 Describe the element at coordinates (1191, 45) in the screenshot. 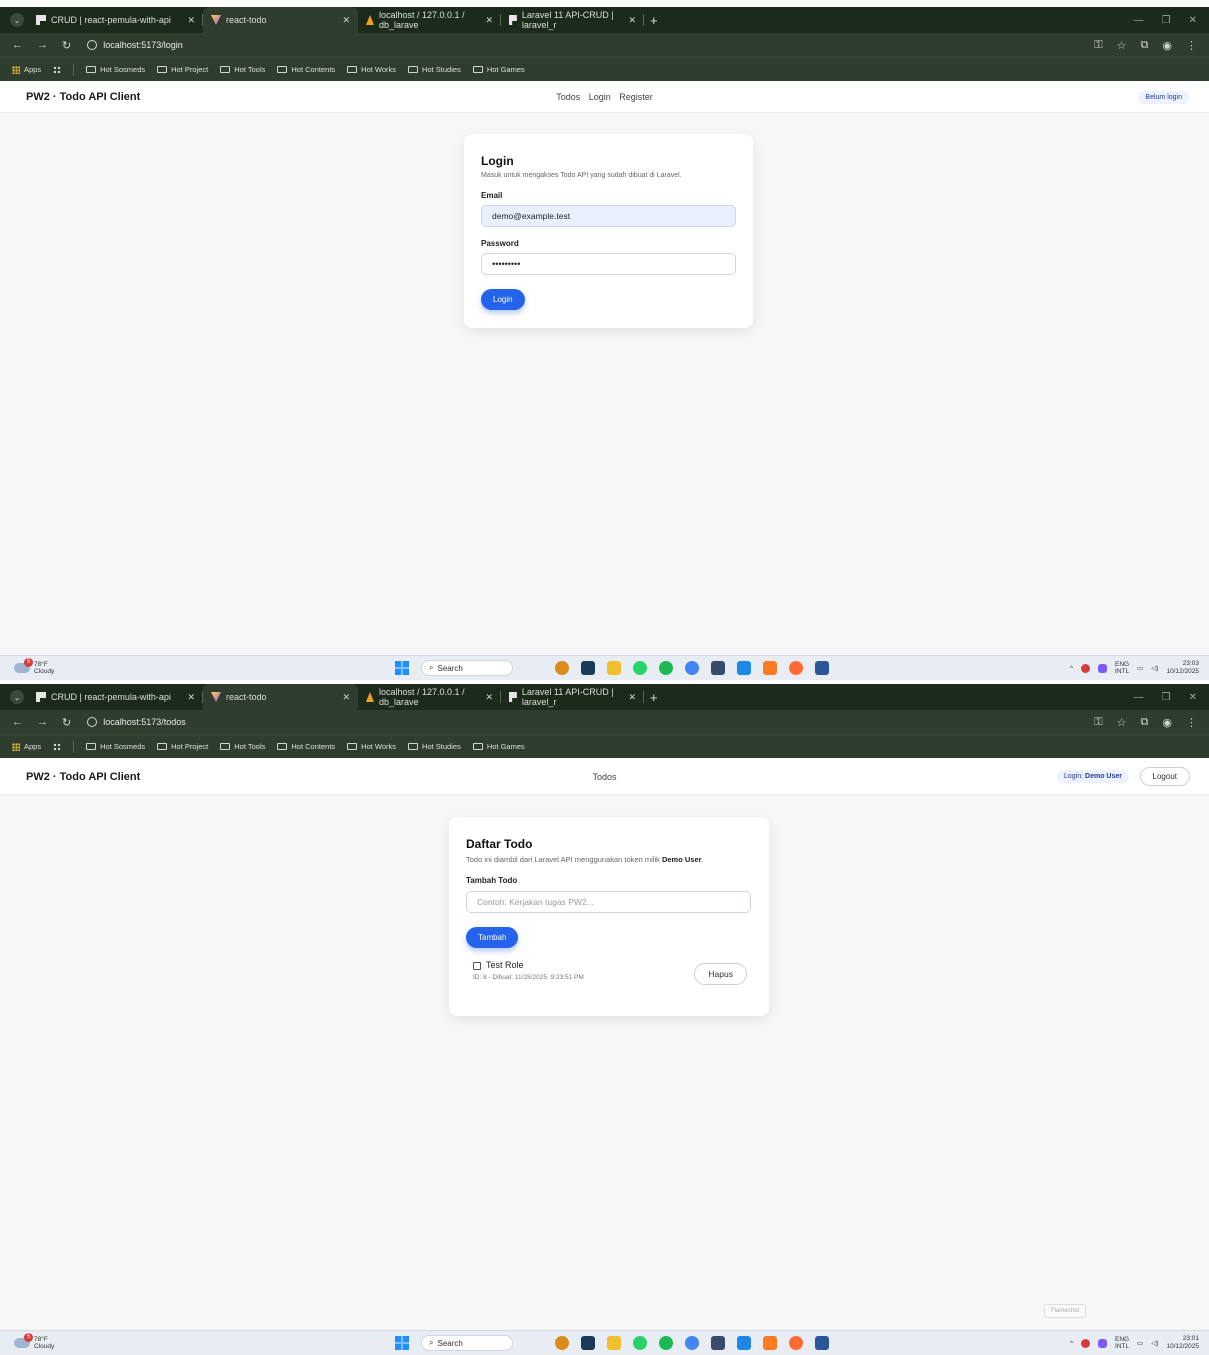

I see `more-menu-icon: ⋮` at that location.